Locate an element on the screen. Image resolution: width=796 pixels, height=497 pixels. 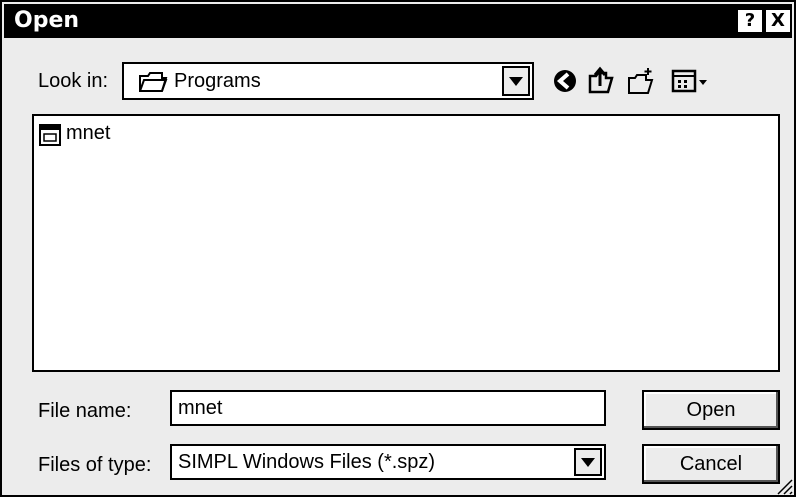
file-name-value: mnet is located at coordinates (200, 408).